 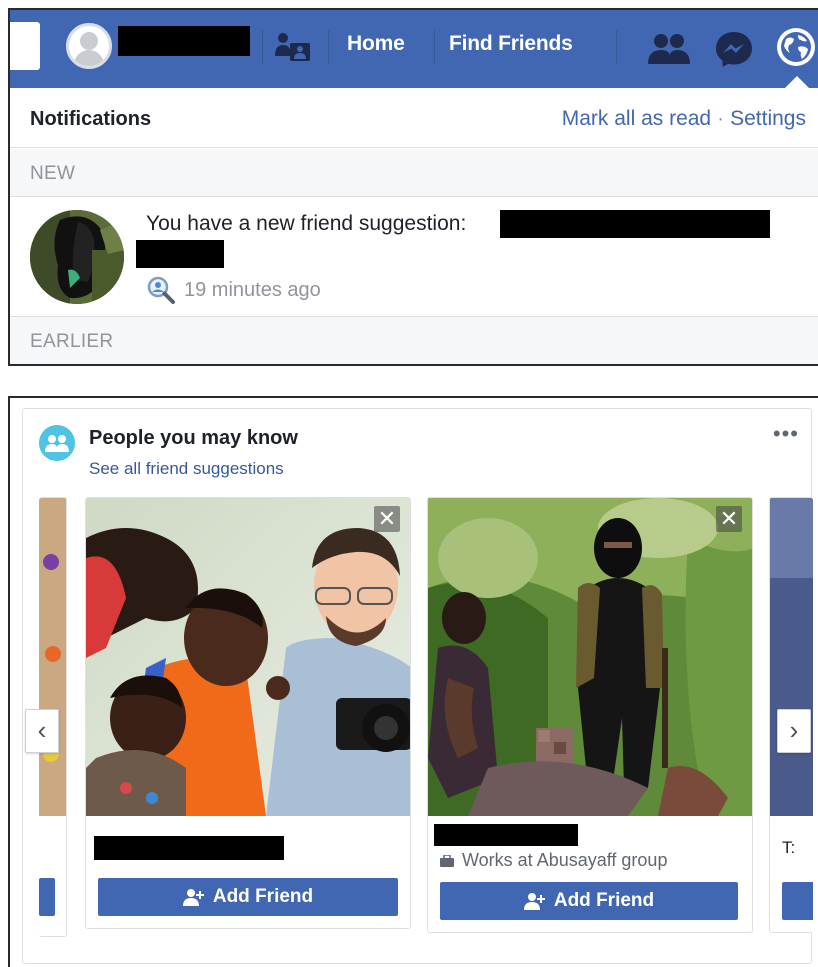 What do you see at coordinates (797, 82) in the screenshot?
I see `dropdown-caret` at bounding box center [797, 82].